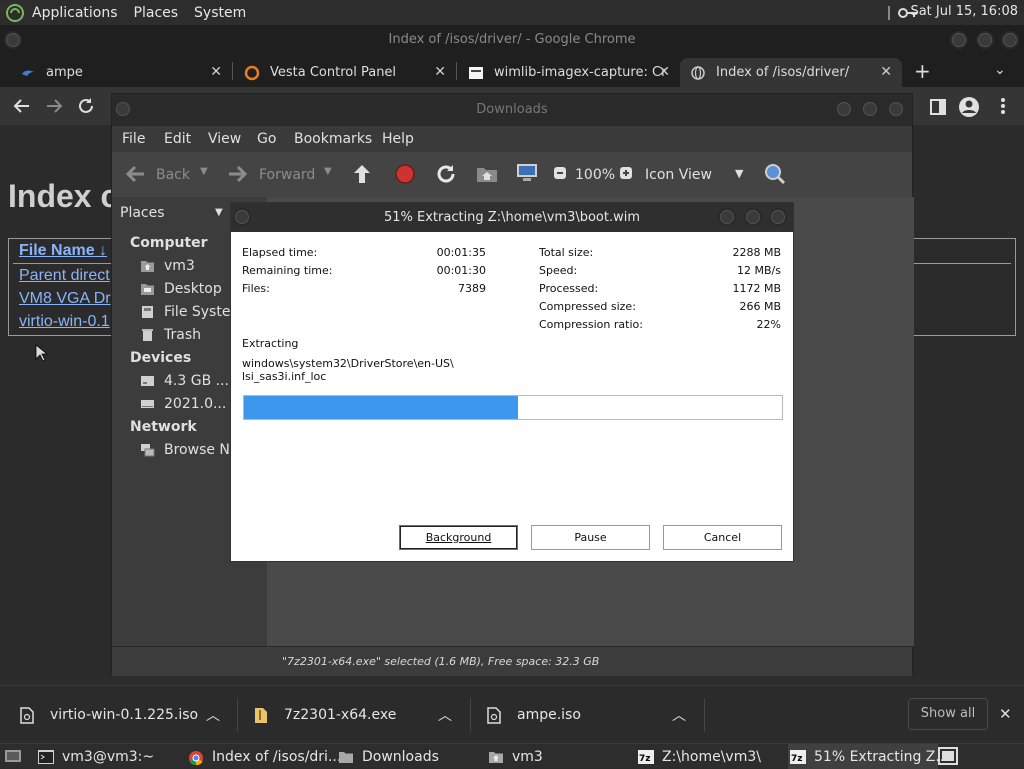  I want to click on applications-menu: Applications, so click(75, 13).